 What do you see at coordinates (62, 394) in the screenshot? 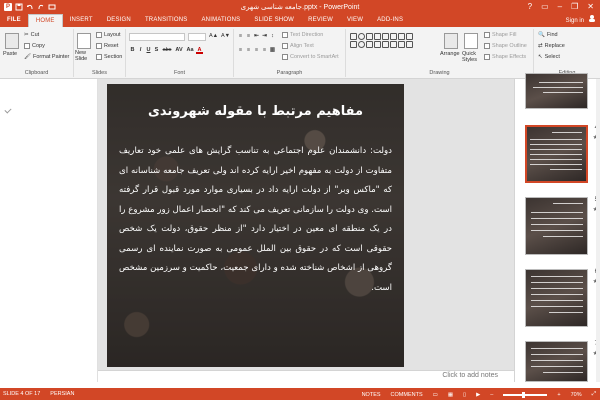
I see `language-indicator: PERSIAN` at bounding box center [62, 394].